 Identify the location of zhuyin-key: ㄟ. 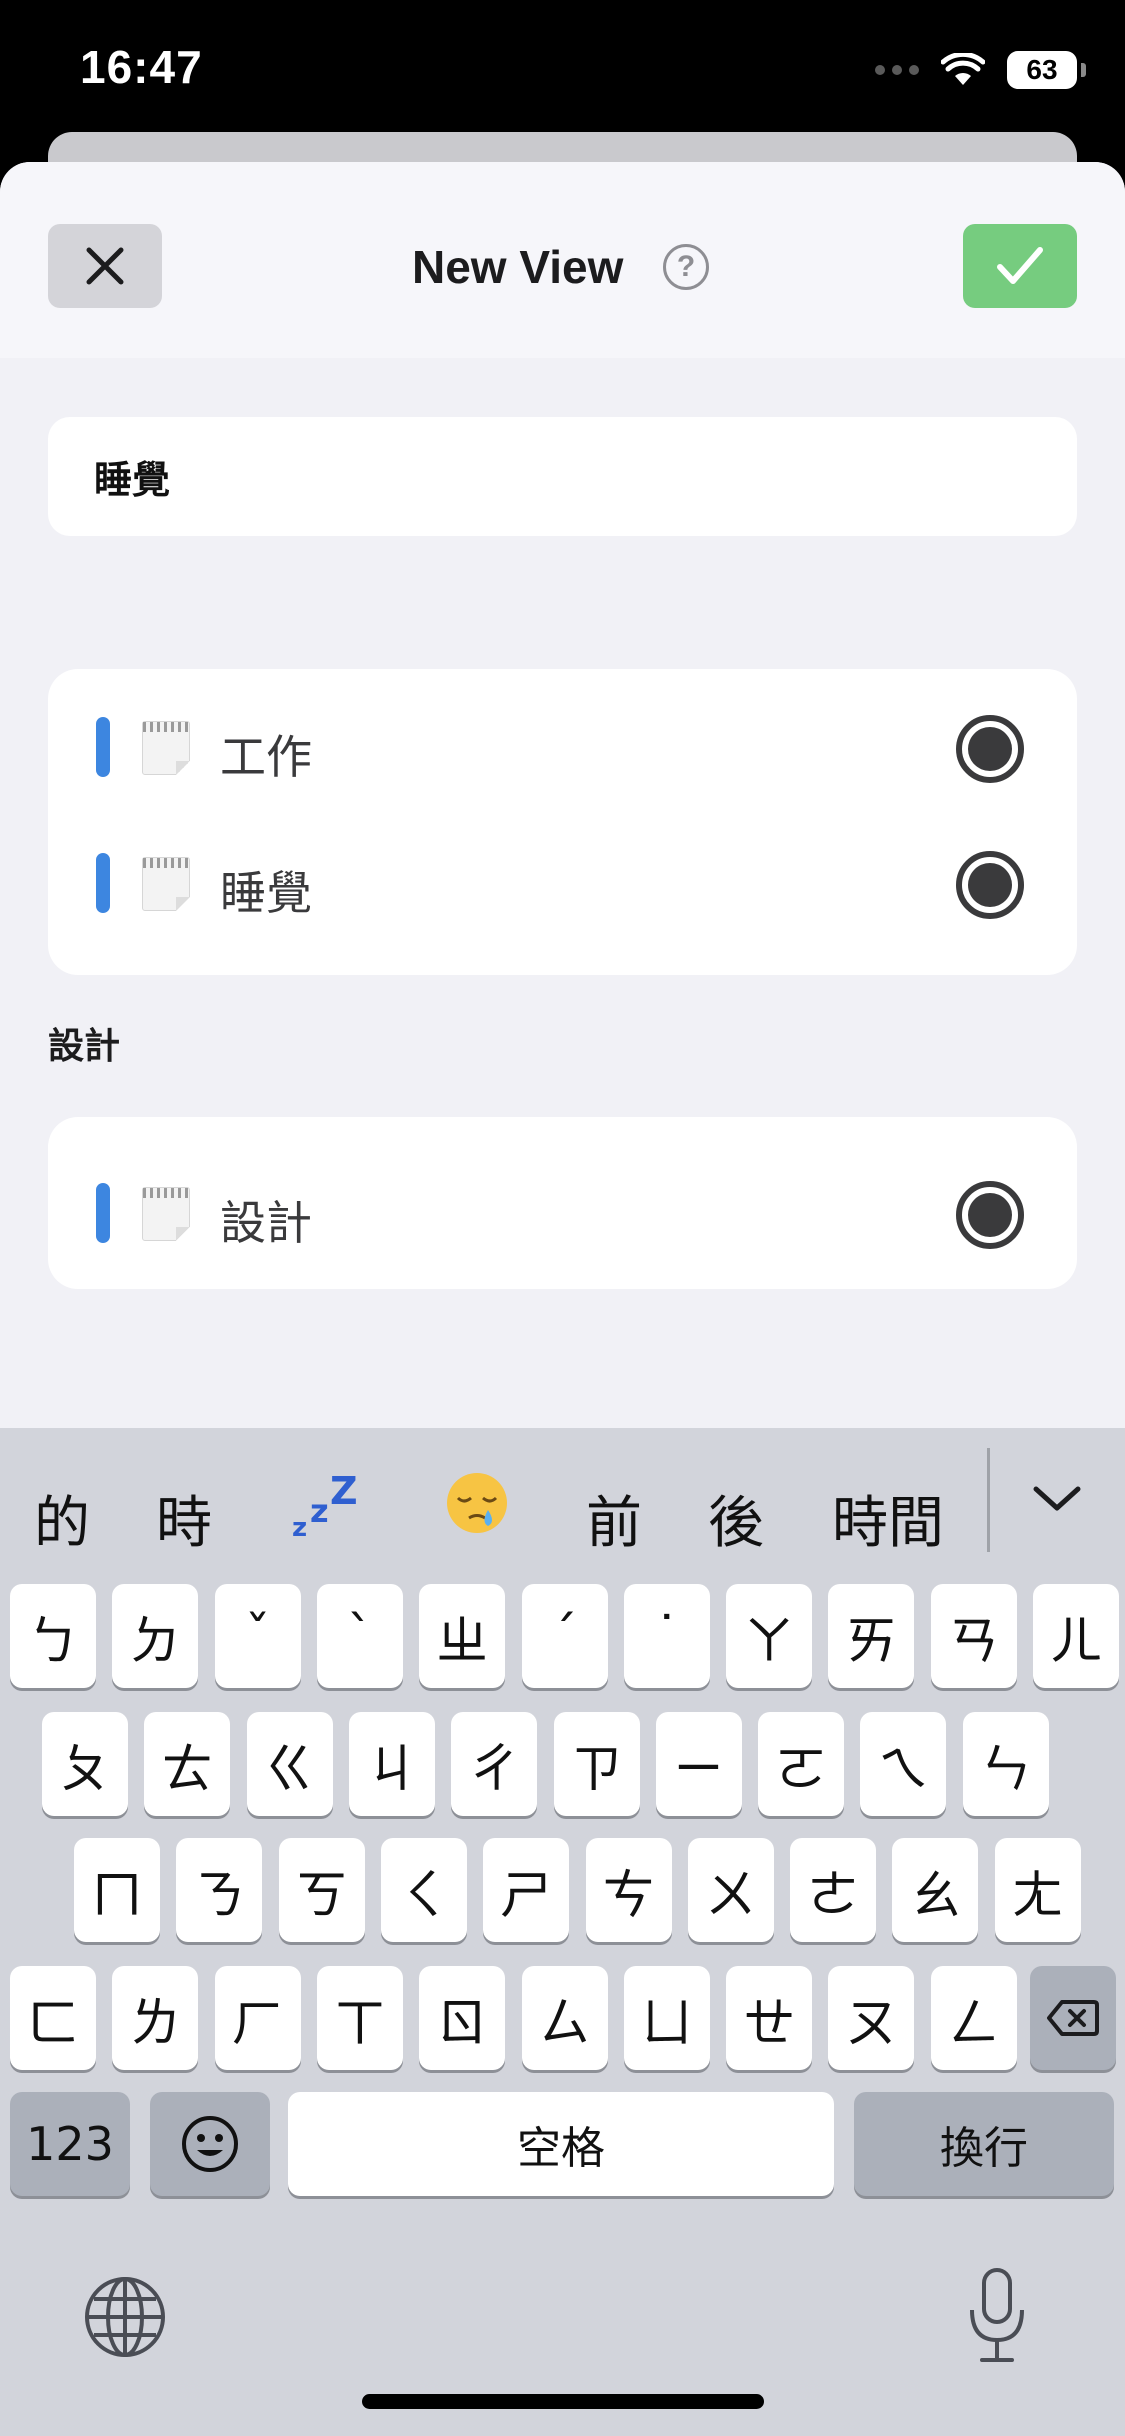
(903, 1764).